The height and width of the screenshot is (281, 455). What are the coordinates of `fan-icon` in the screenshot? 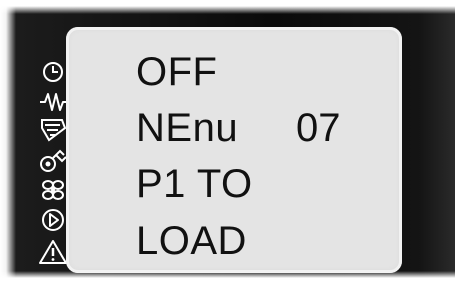 It's located at (53, 190).